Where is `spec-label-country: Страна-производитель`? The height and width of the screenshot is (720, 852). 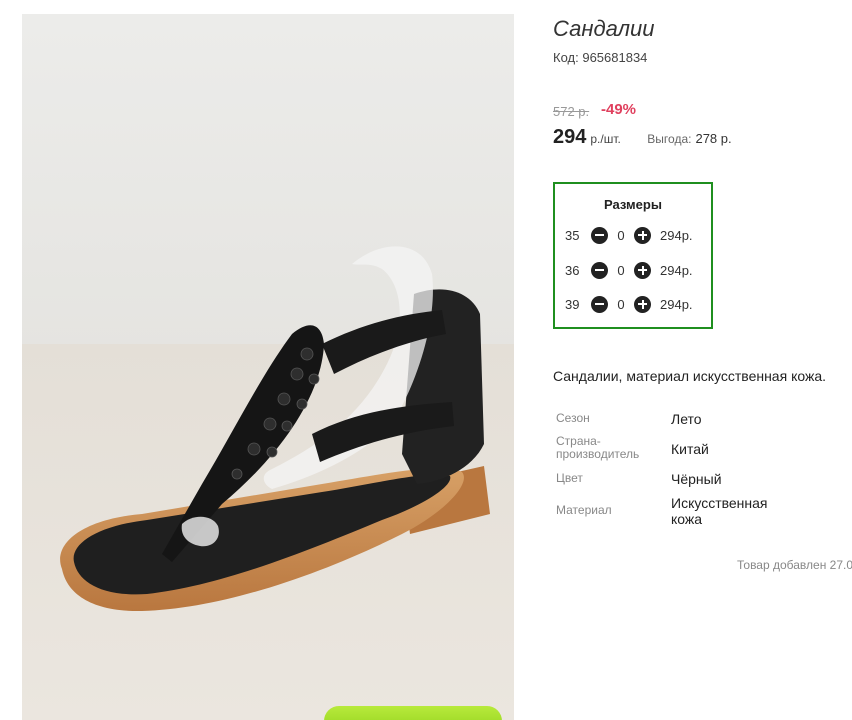 spec-label-country: Страна-производитель is located at coordinates (598, 447).